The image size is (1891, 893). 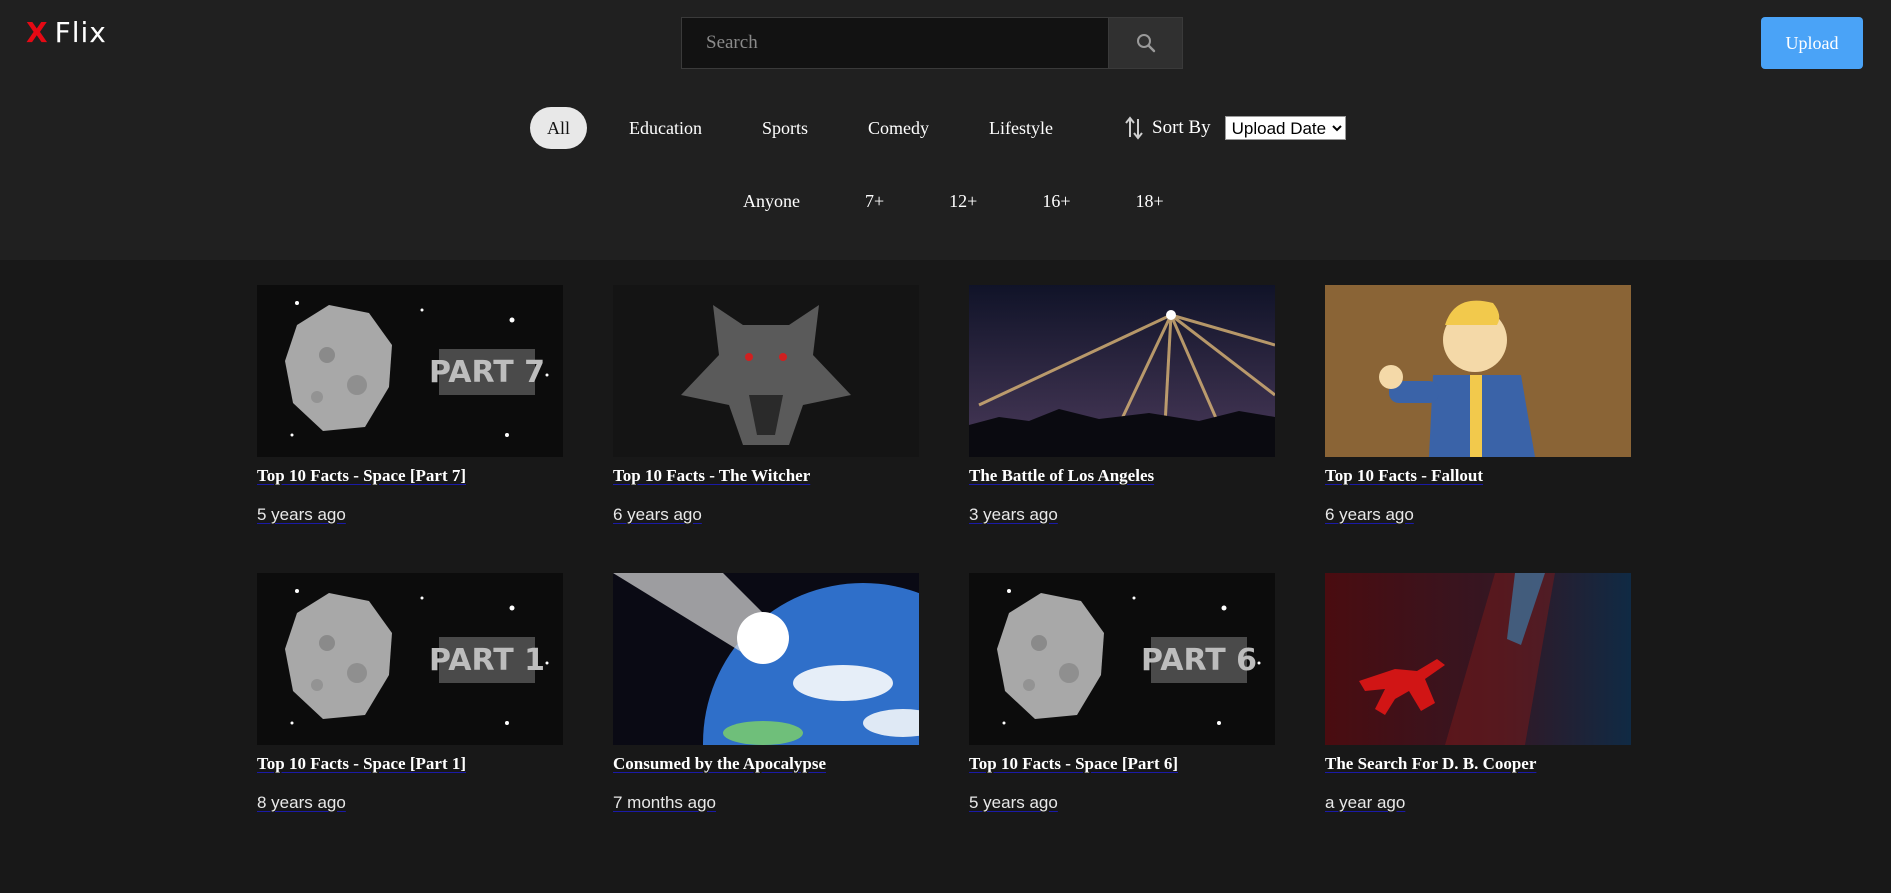 I want to click on logo-text: Flix, so click(x=80, y=32).